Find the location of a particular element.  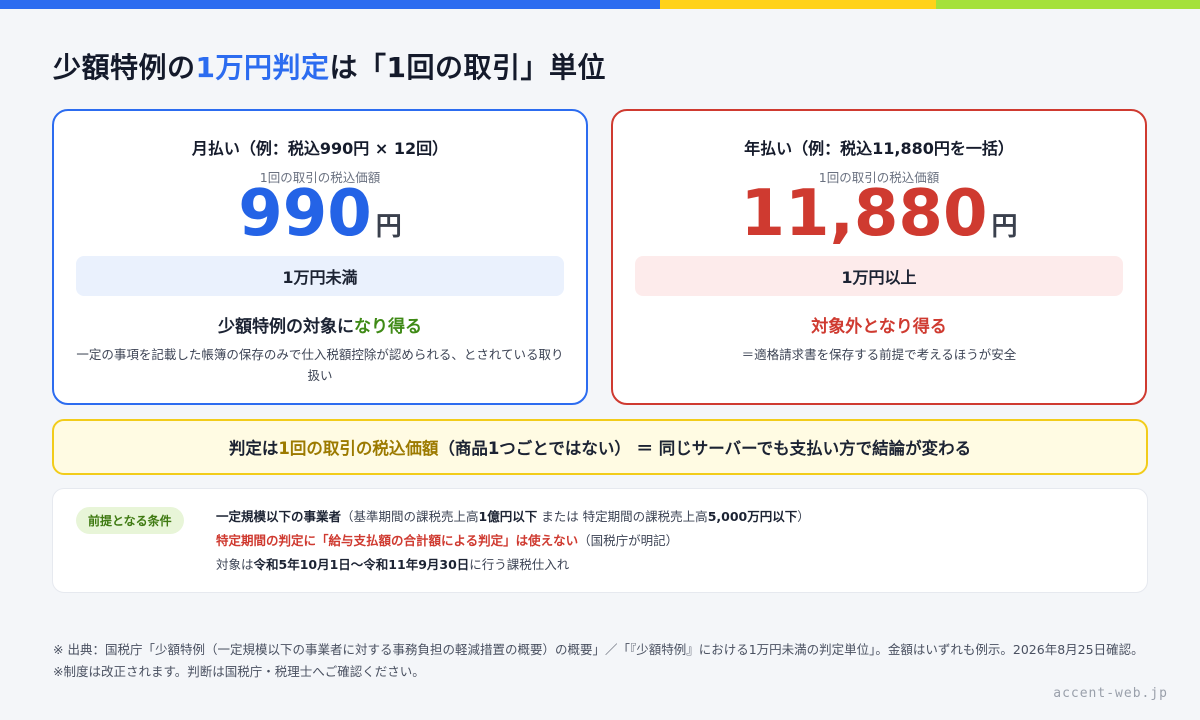

annual-verdict: 対象外となり得る is located at coordinates (879, 327).